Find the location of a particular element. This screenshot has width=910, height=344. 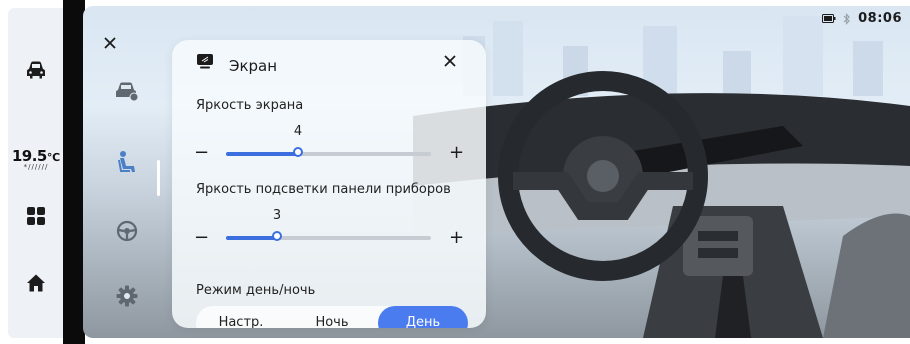

steering-wheel-icon is located at coordinates (127, 231).